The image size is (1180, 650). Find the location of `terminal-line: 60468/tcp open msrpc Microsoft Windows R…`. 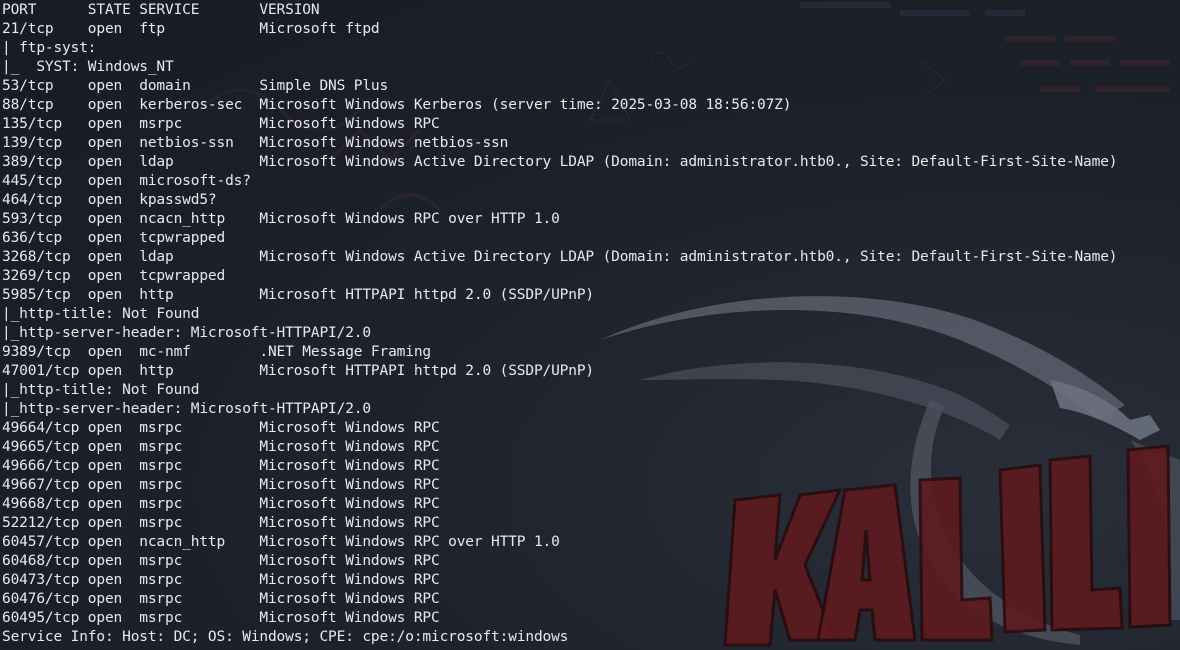

terminal-line: 60468/tcp open msrpc Microsoft Windows R… is located at coordinates (221, 561).